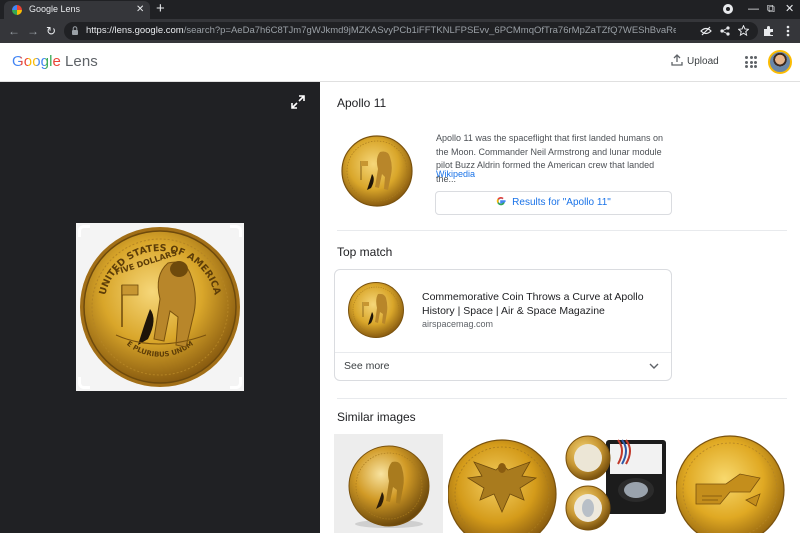 The image size is (800, 533). What do you see at coordinates (725, 31) in the screenshot?
I see `share-icon` at bounding box center [725, 31].